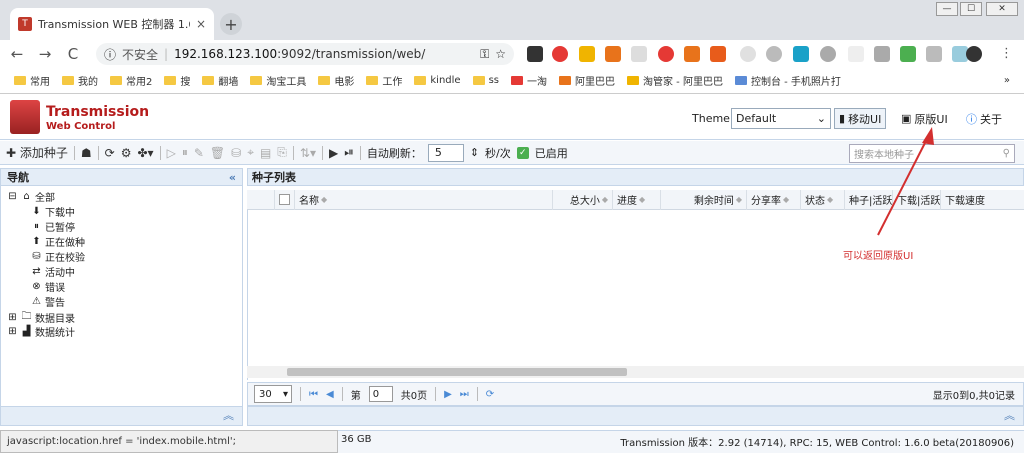 The image size is (1024, 453). What do you see at coordinates (86, 153) in the screenshot?
I see `turtle-mode-icon: ☗` at bounding box center [86, 153].